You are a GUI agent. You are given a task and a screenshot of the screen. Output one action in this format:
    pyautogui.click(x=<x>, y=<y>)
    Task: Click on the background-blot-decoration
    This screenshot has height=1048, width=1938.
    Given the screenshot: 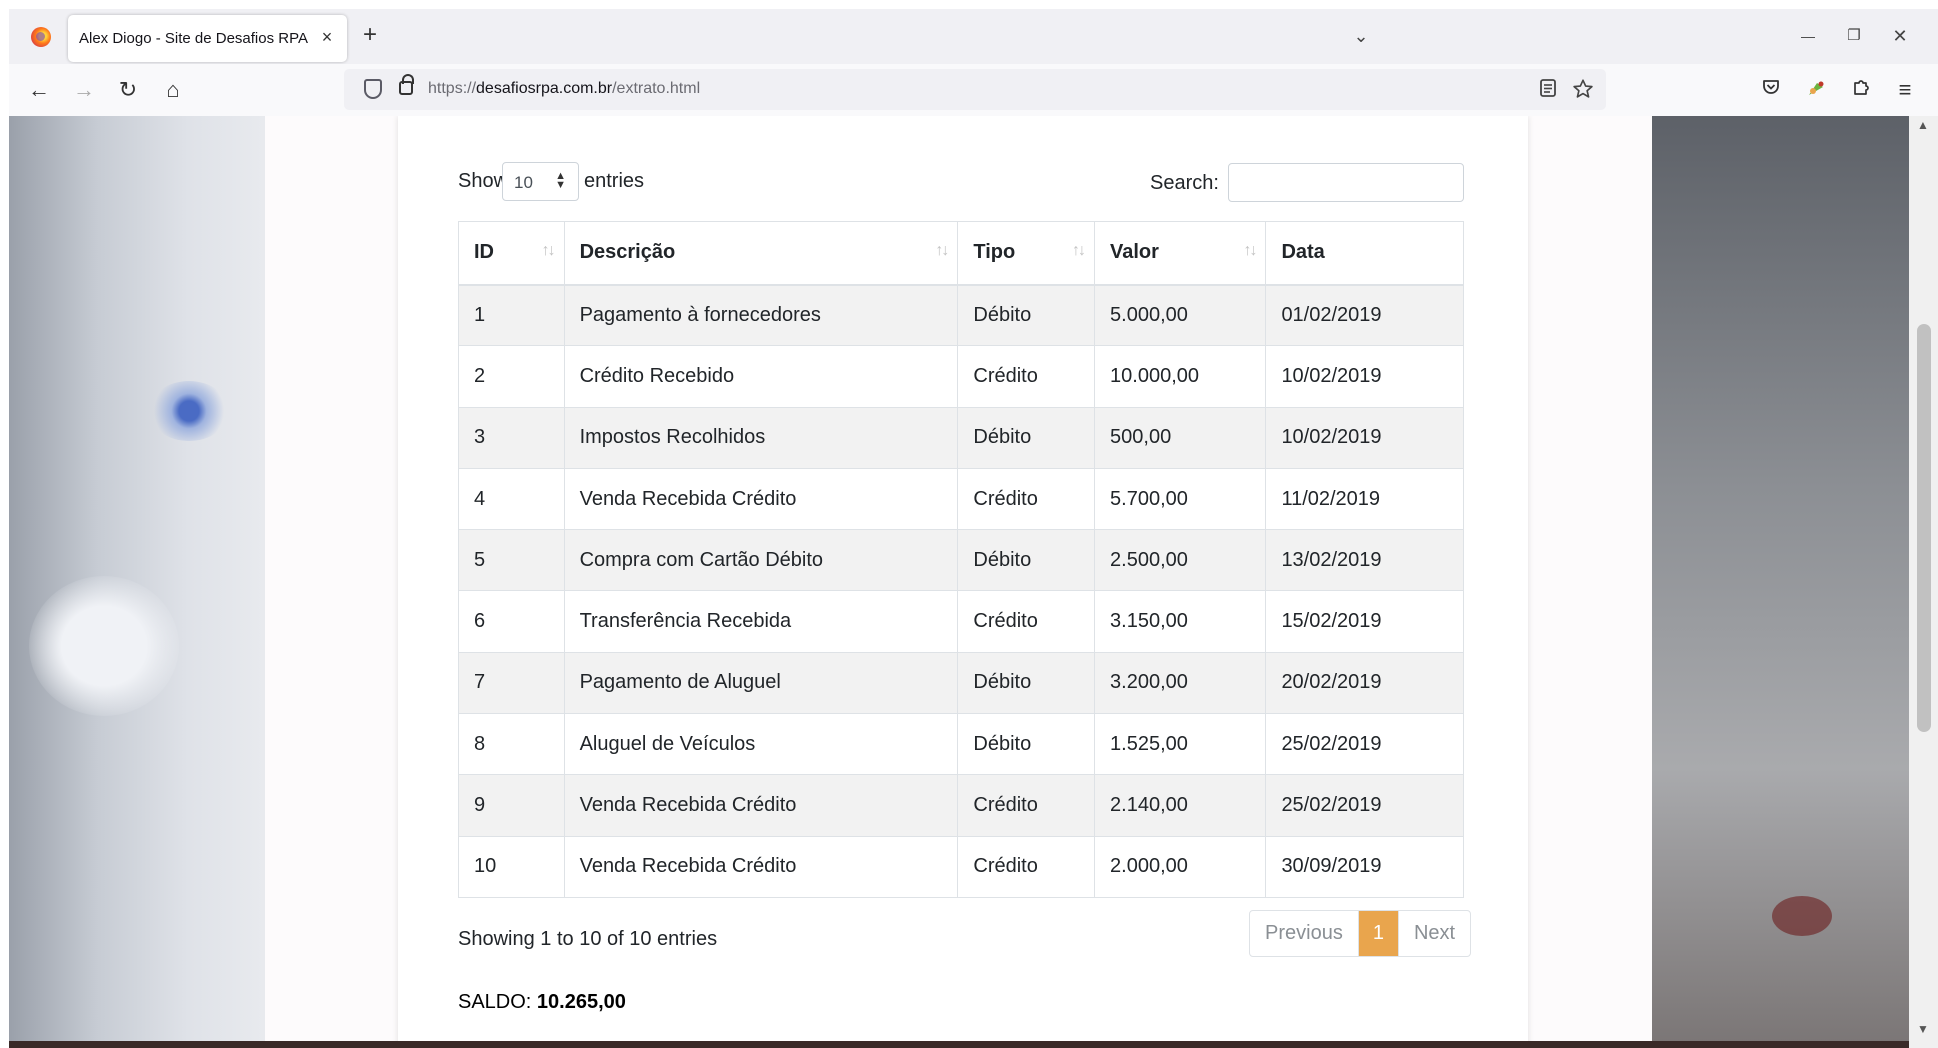 What is the action you would take?
    pyautogui.click(x=1802, y=916)
    